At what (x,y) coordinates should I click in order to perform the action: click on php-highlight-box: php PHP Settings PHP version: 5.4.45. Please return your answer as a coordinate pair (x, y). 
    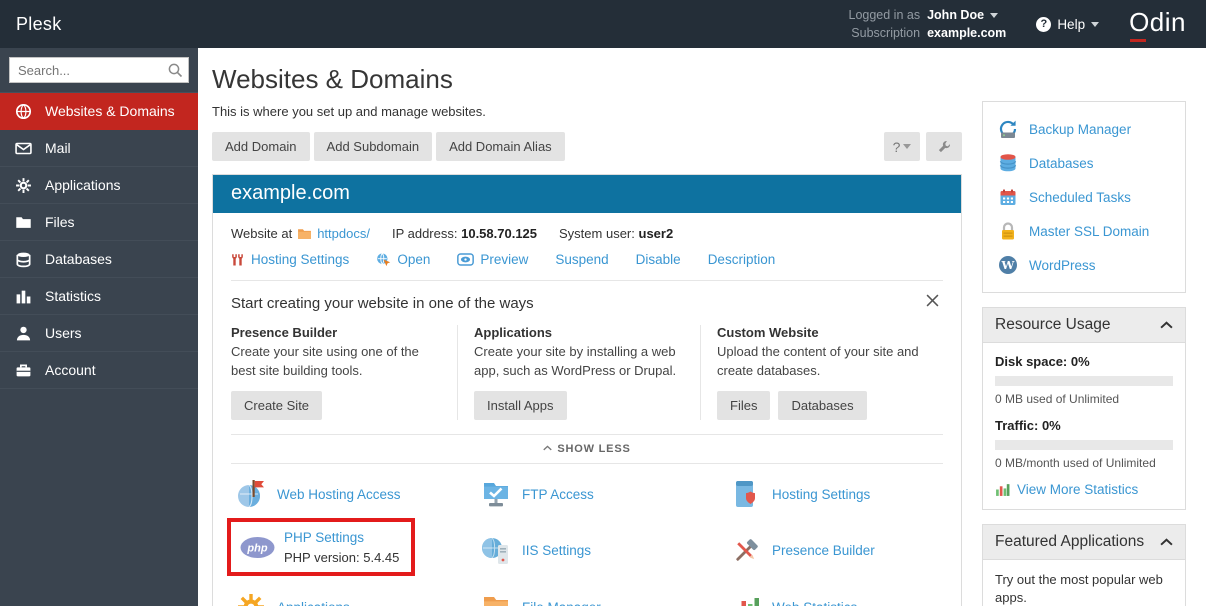
    Looking at the image, I should click on (321, 547).